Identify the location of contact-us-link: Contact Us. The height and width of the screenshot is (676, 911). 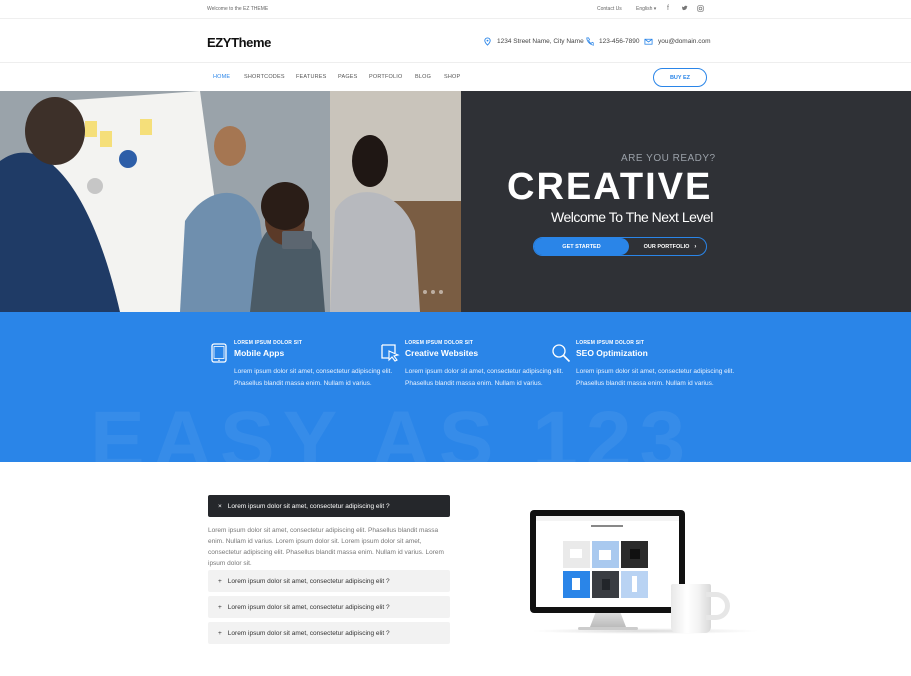
(609, 9).